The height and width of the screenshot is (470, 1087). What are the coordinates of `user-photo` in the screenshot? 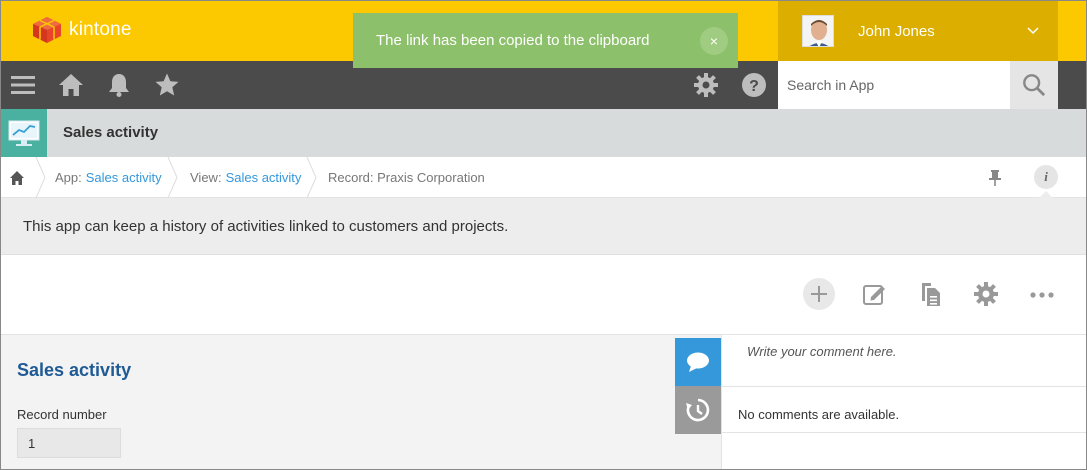 It's located at (818, 31).